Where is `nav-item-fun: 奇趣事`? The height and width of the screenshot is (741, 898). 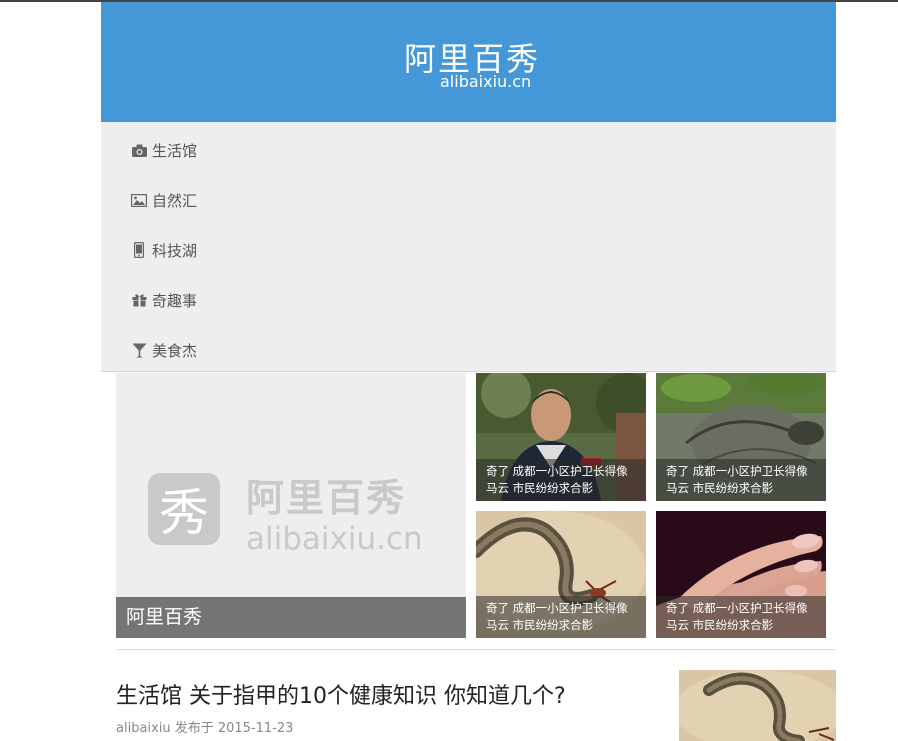
nav-item-fun: 奇趣事 is located at coordinates (164, 300).